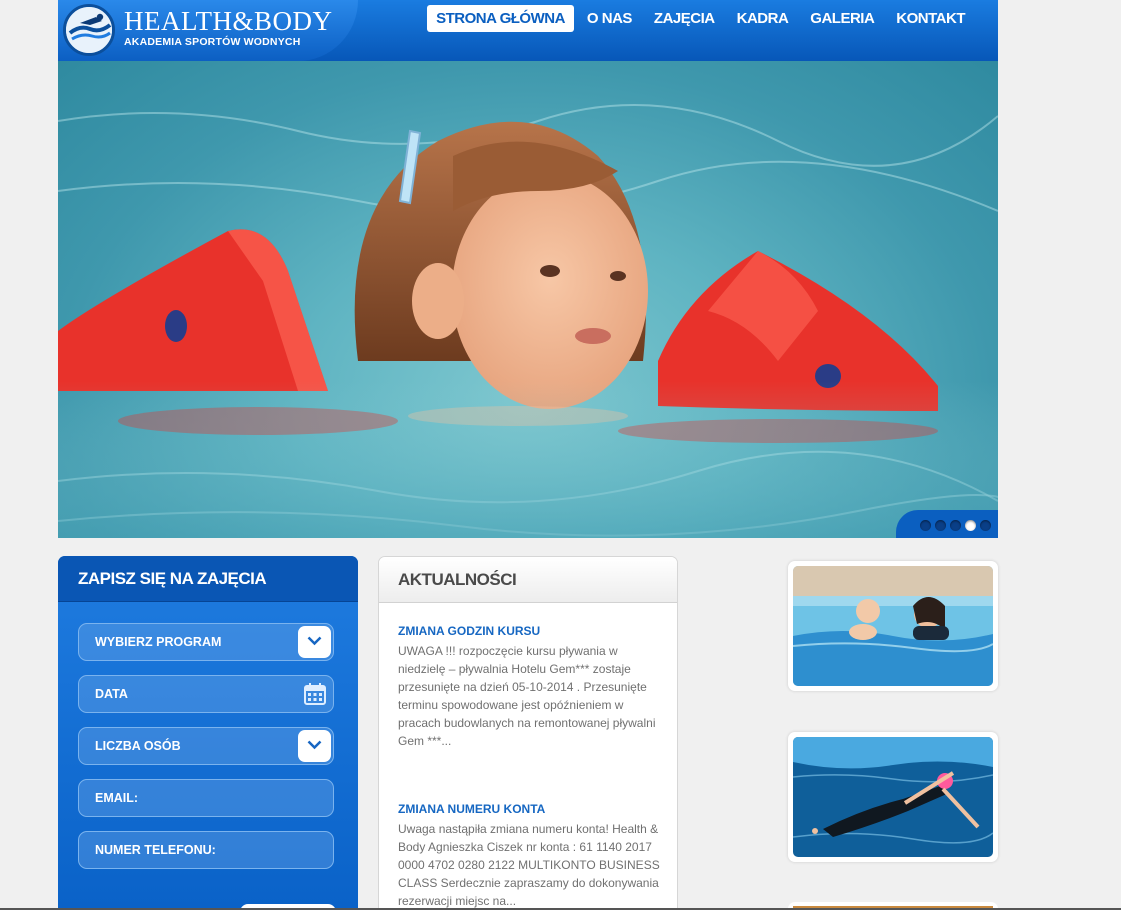 This screenshot has width=1121, height=910. Describe the element at coordinates (842, 18) in the screenshot. I see `nav-item-gallery: GALERIA` at that location.